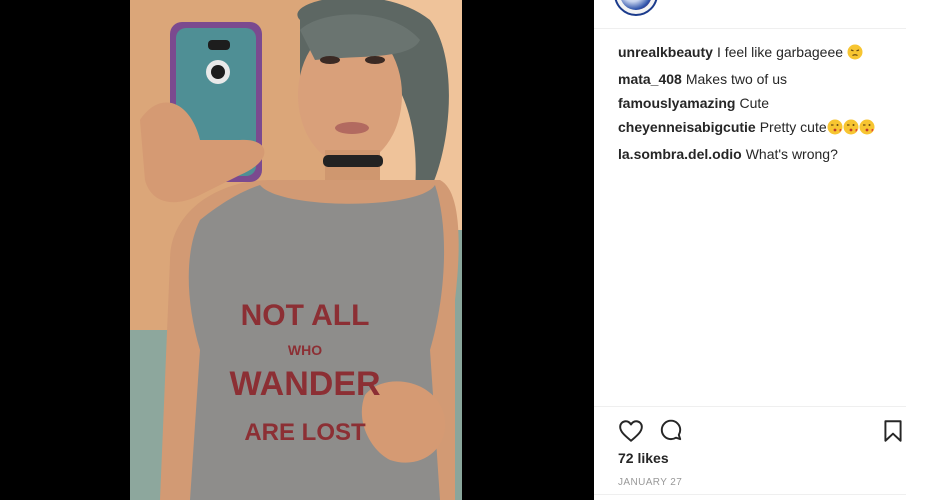  Describe the element at coordinates (650, 79) in the screenshot. I see `comment-username: mata_408` at that location.